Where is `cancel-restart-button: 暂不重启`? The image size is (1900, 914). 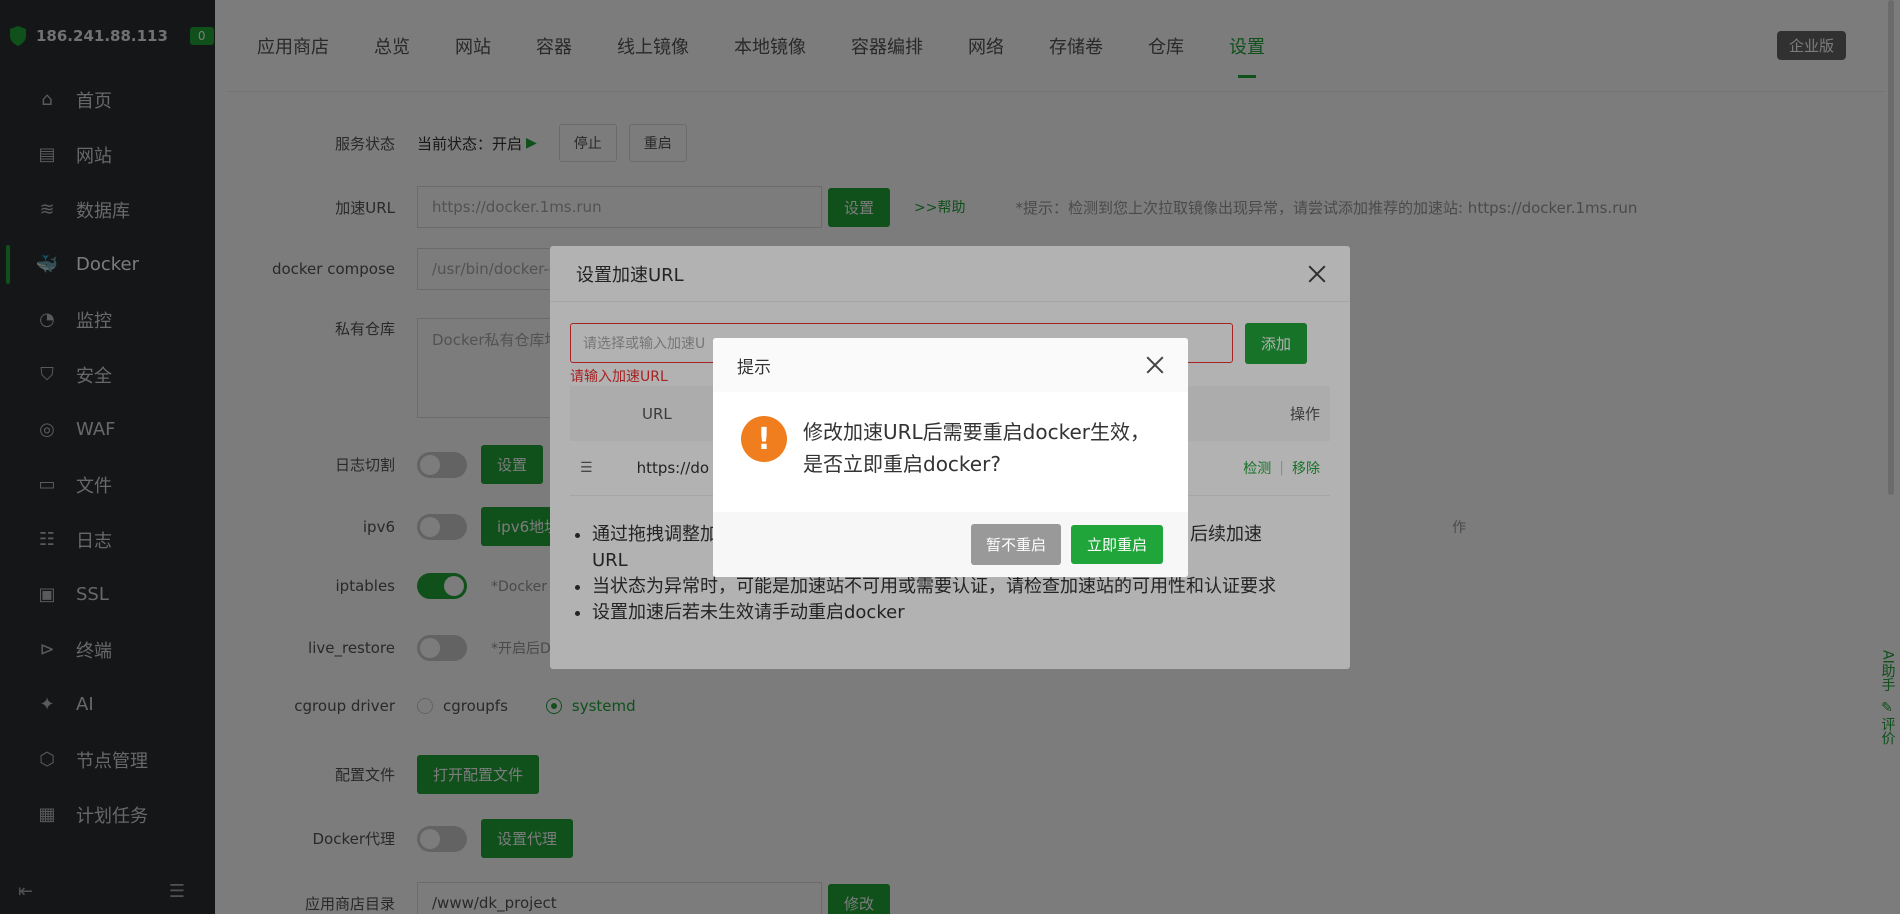
cancel-restart-button: 暂不重启 is located at coordinates (1015, 544).